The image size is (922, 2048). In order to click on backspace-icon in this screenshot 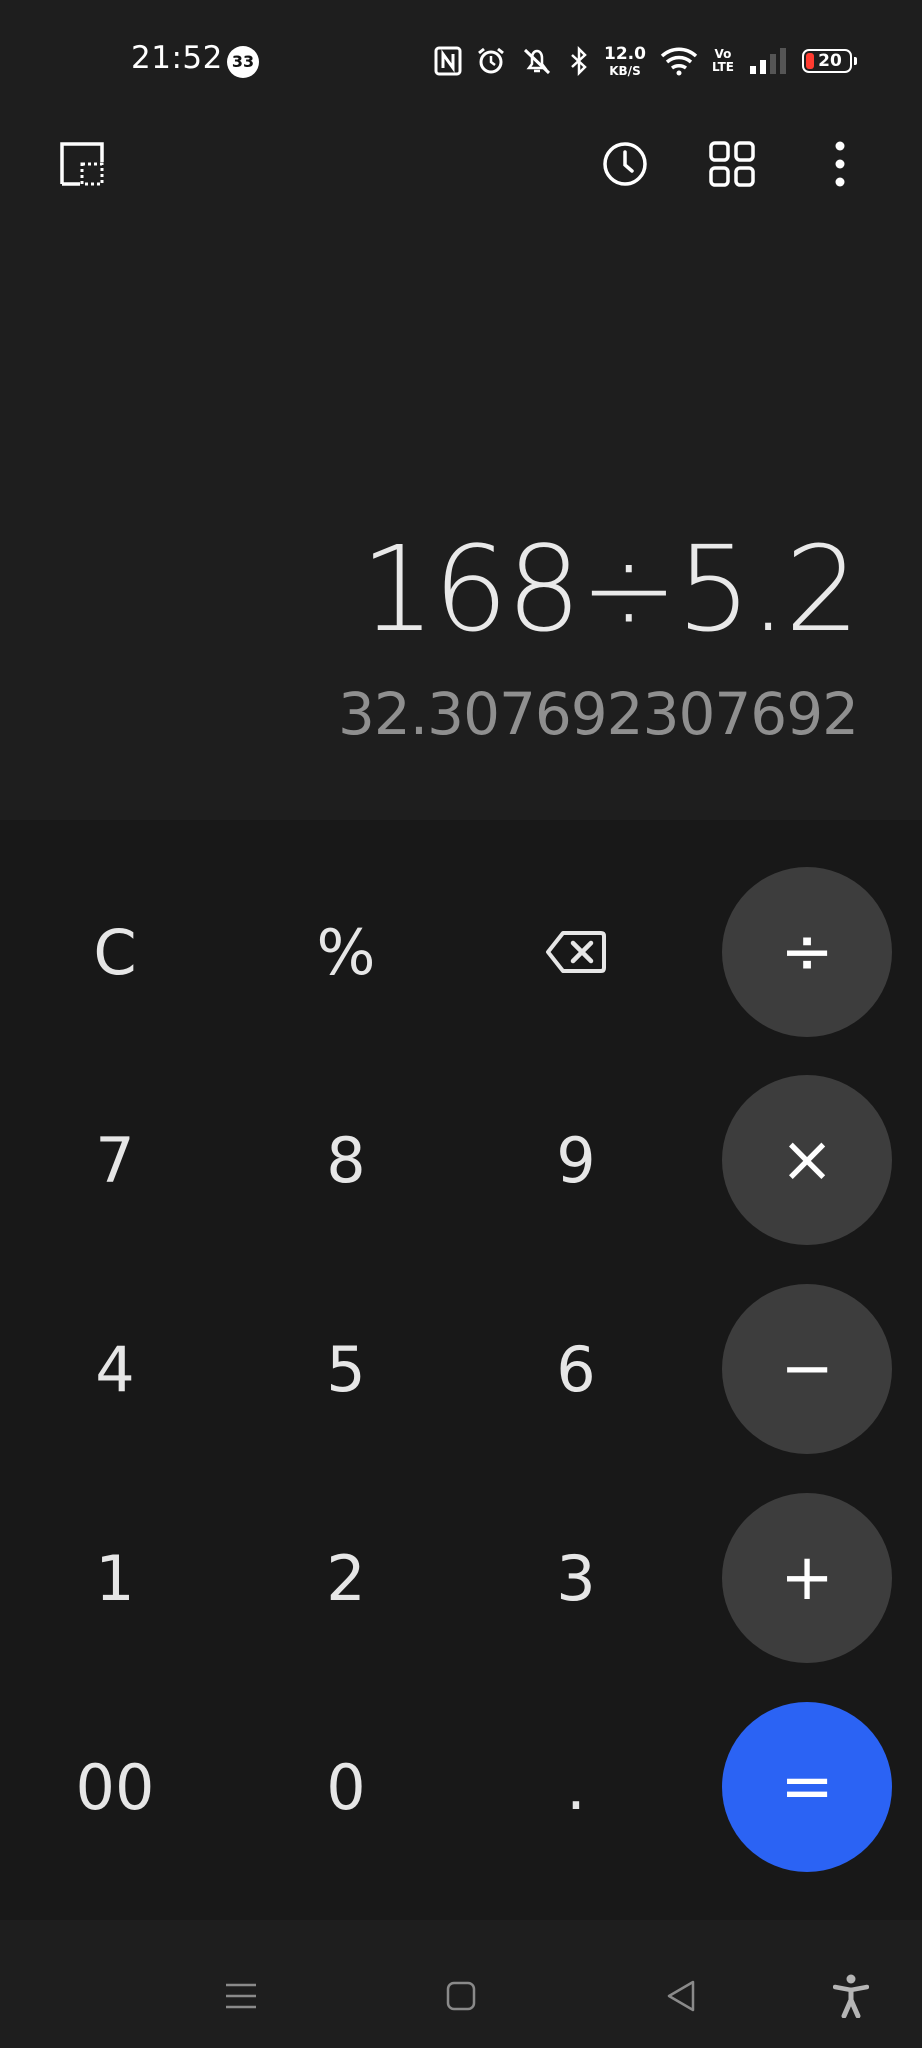, I will do `click(576, 952)`.